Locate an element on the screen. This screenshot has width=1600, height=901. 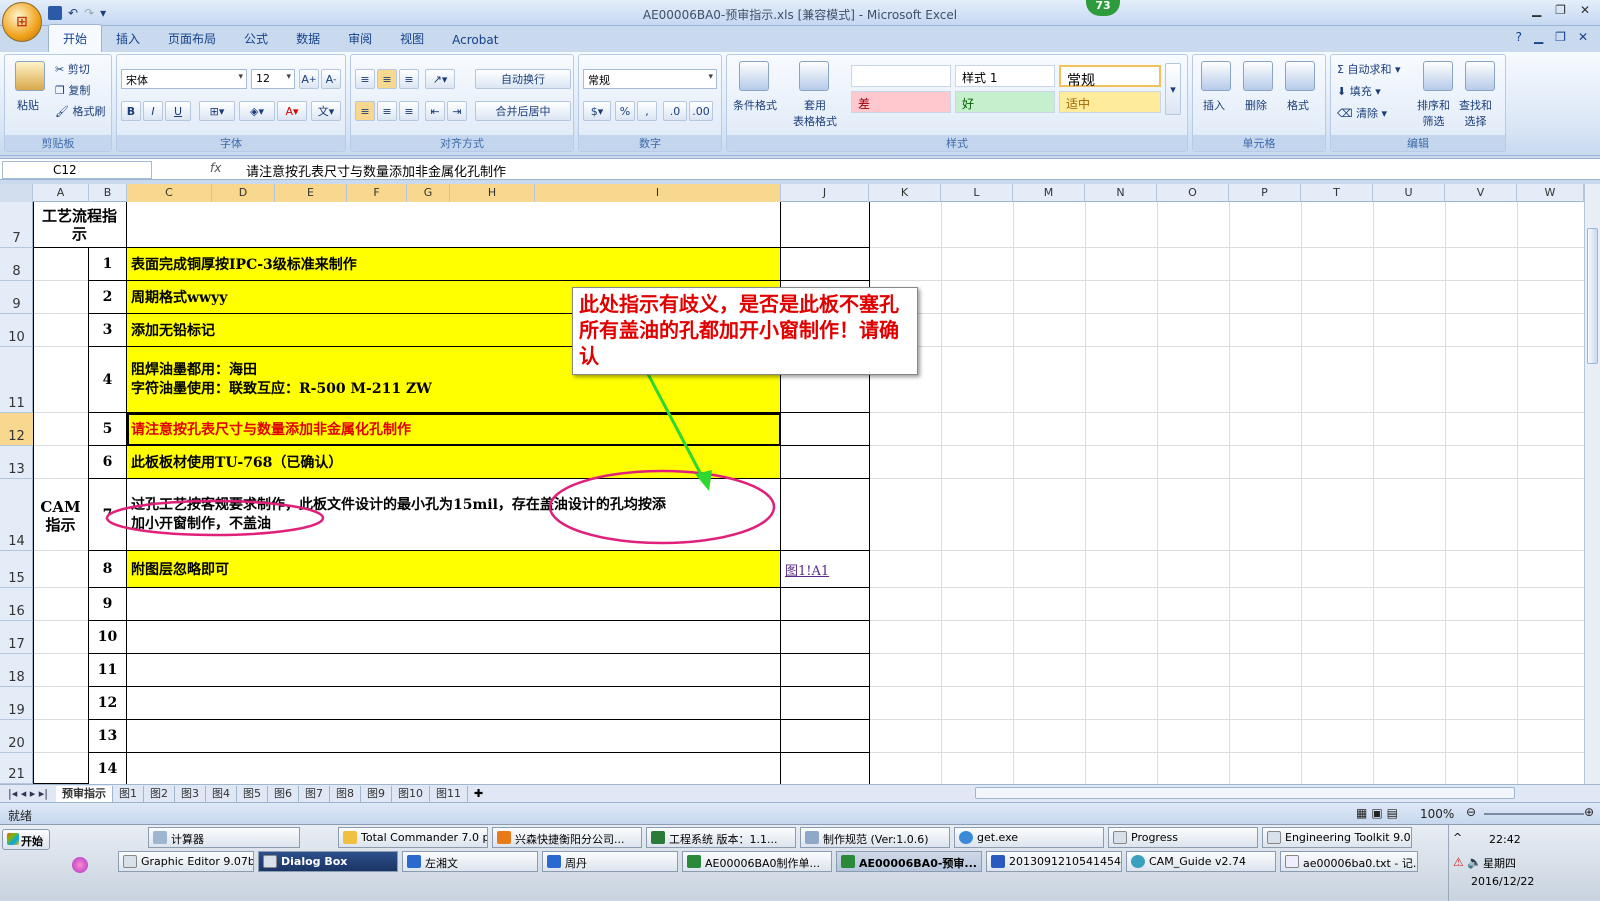
insert-cells-icon is located at coordinates (1216, 76).